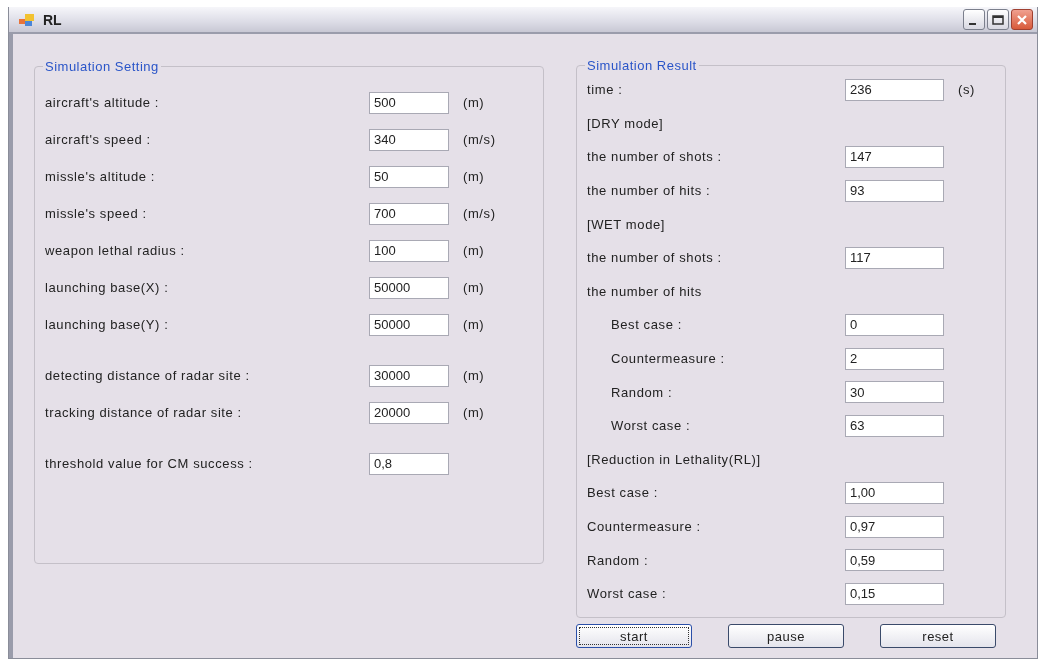 This screenshot has height=663, width=1038. I want to click on close-icon, so click(1022, 19).